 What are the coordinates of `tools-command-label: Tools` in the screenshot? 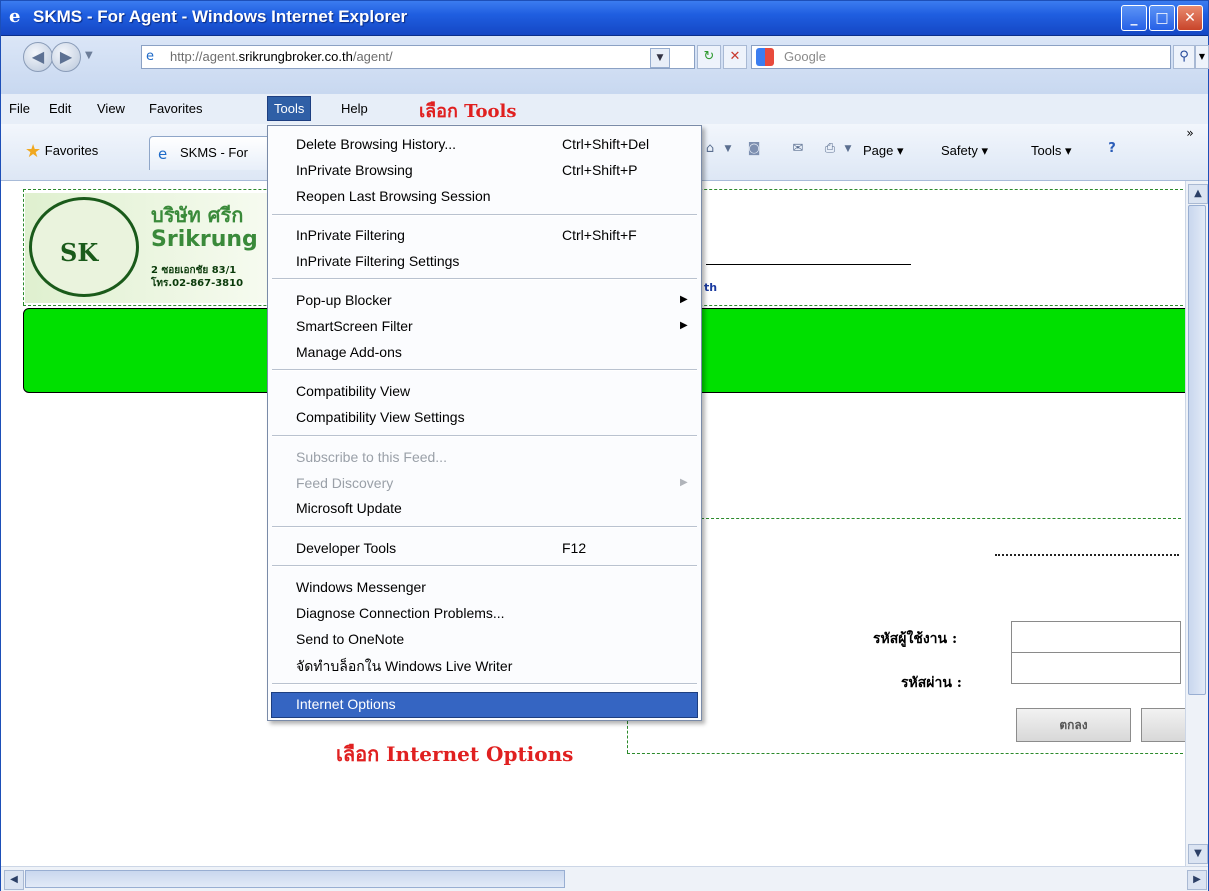 It's located at (1046, 150).